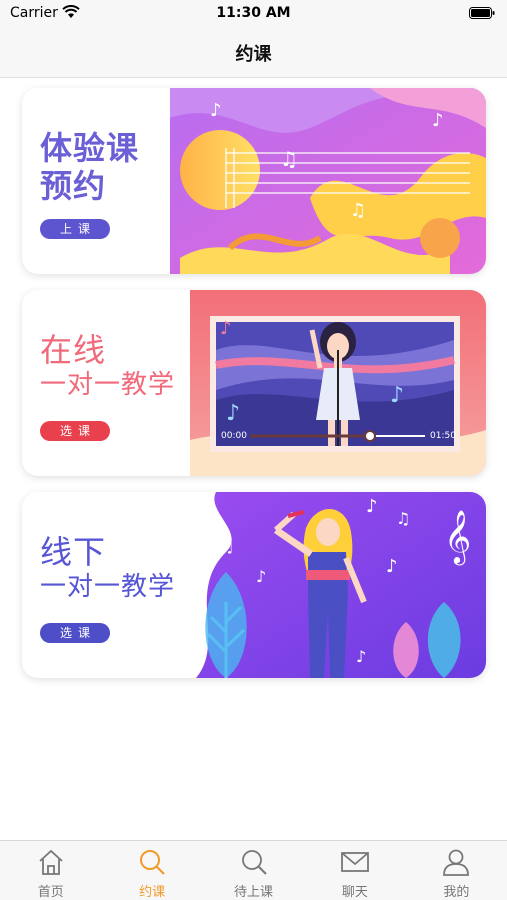 Image resolution: width=507 pixels, height=900 pixels. I want to click on tab-upcoming-class: 待上课, so click(253, 870).